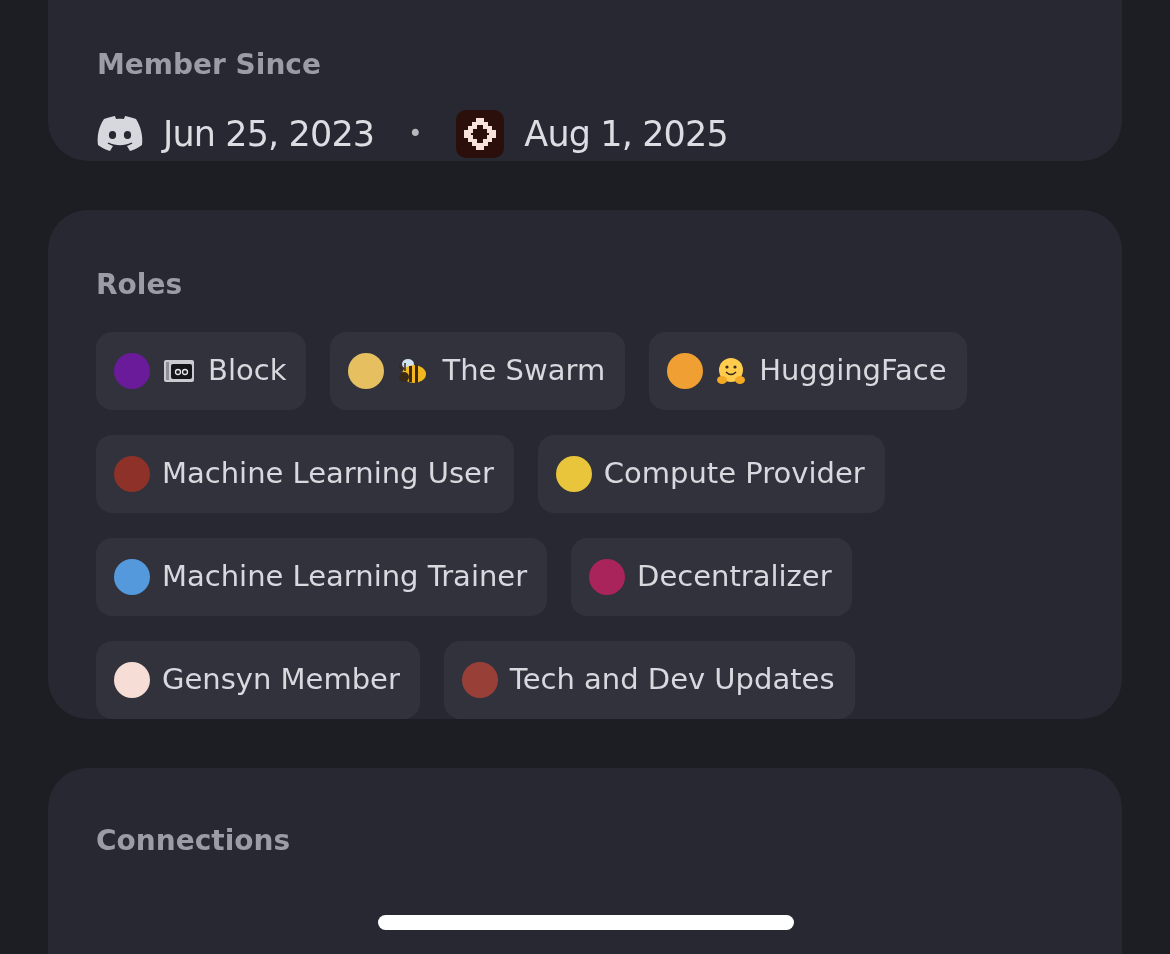 Image resolution: width=1170 pixels, height=954 pixels. Describe the element at coordinates (209, 65) in the screenshot. I see `section-title: Member Since` at that location.